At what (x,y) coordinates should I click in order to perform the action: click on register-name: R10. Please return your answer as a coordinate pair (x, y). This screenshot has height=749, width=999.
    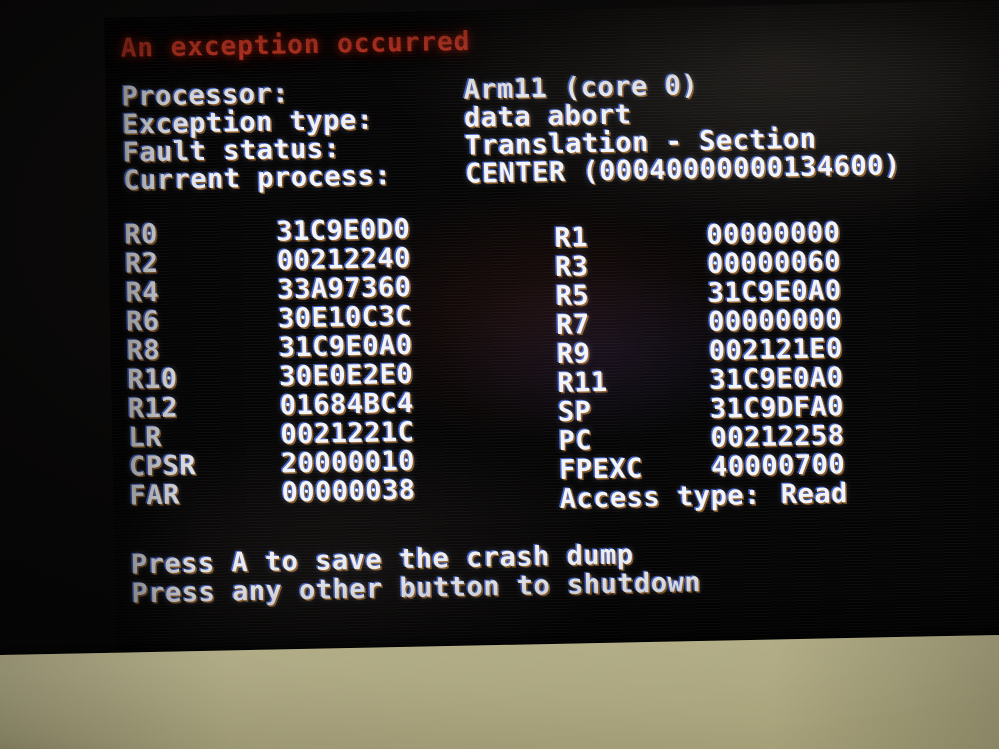
    Looking at the image, I should click on (152, 379).